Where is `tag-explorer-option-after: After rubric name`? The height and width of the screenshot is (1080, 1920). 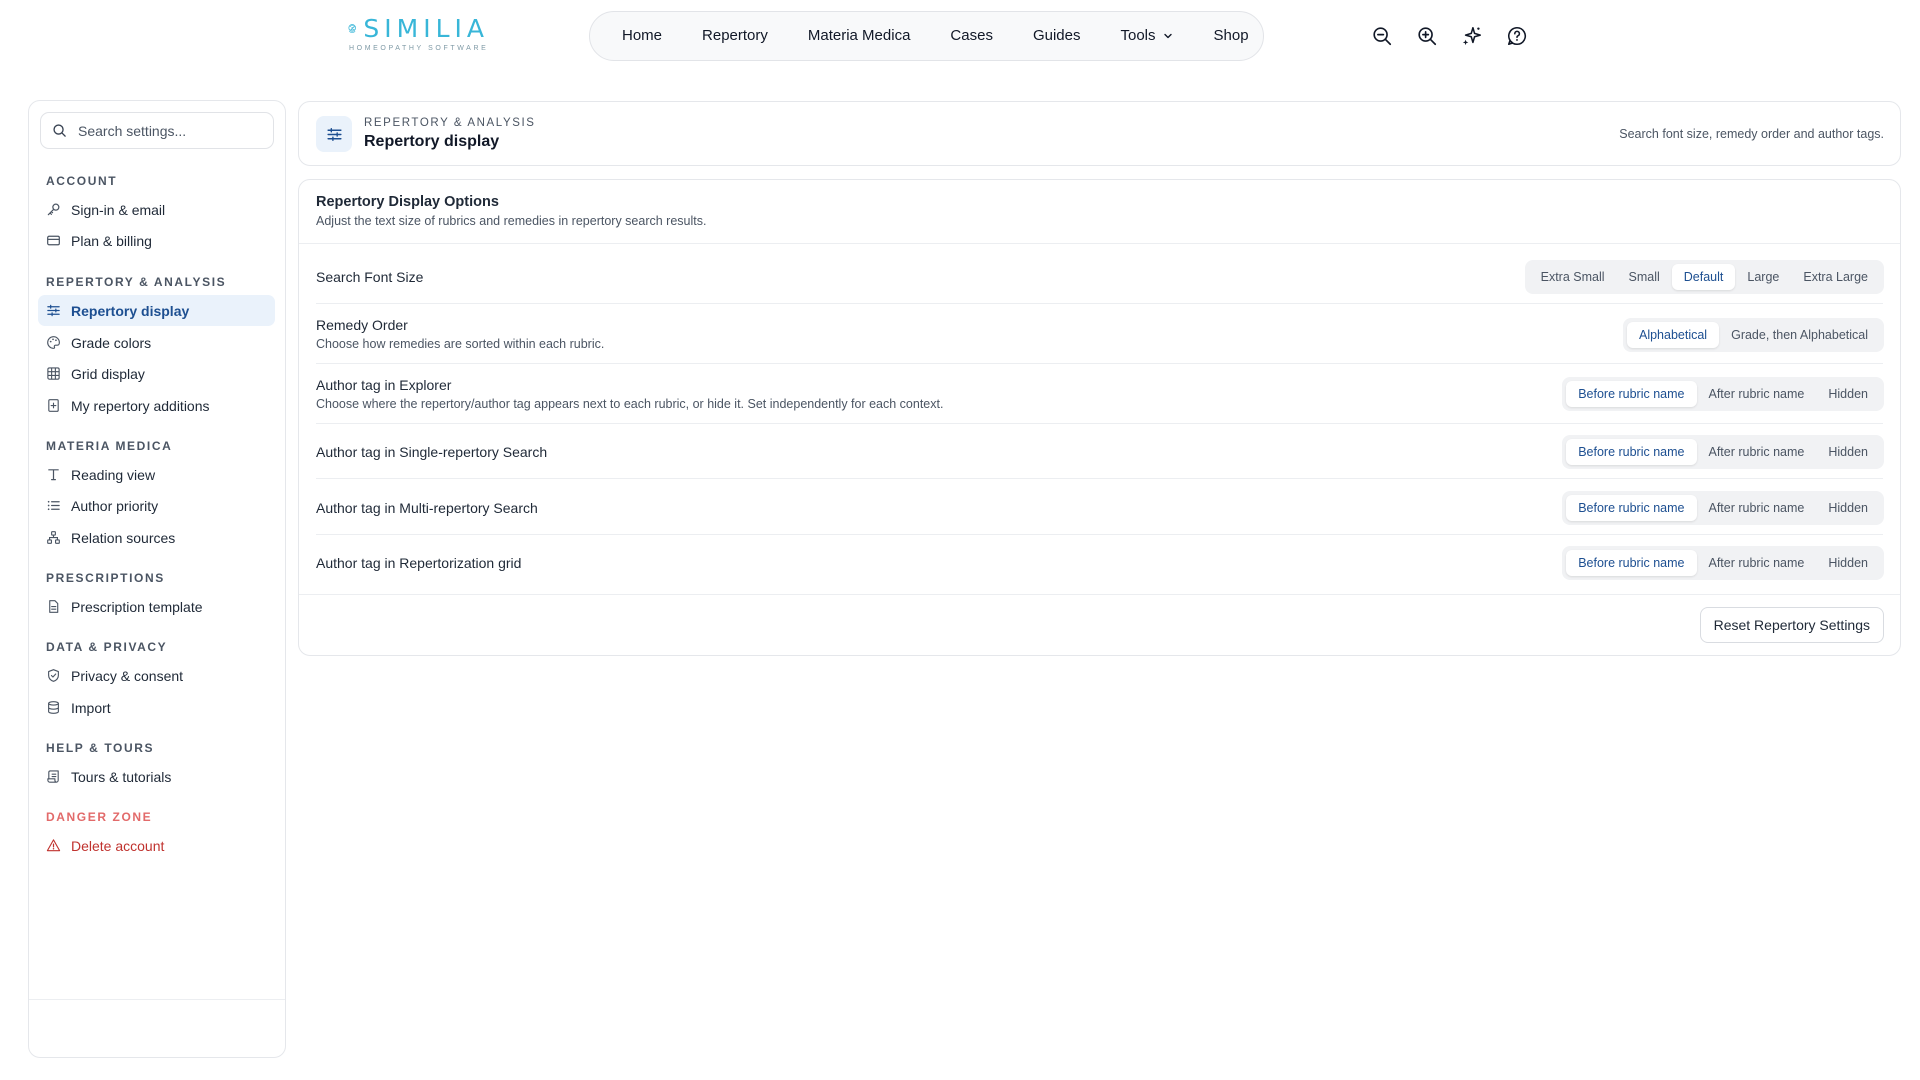 tag-explorer-option-after: After rubric name is located at coordinates (1757, 394).